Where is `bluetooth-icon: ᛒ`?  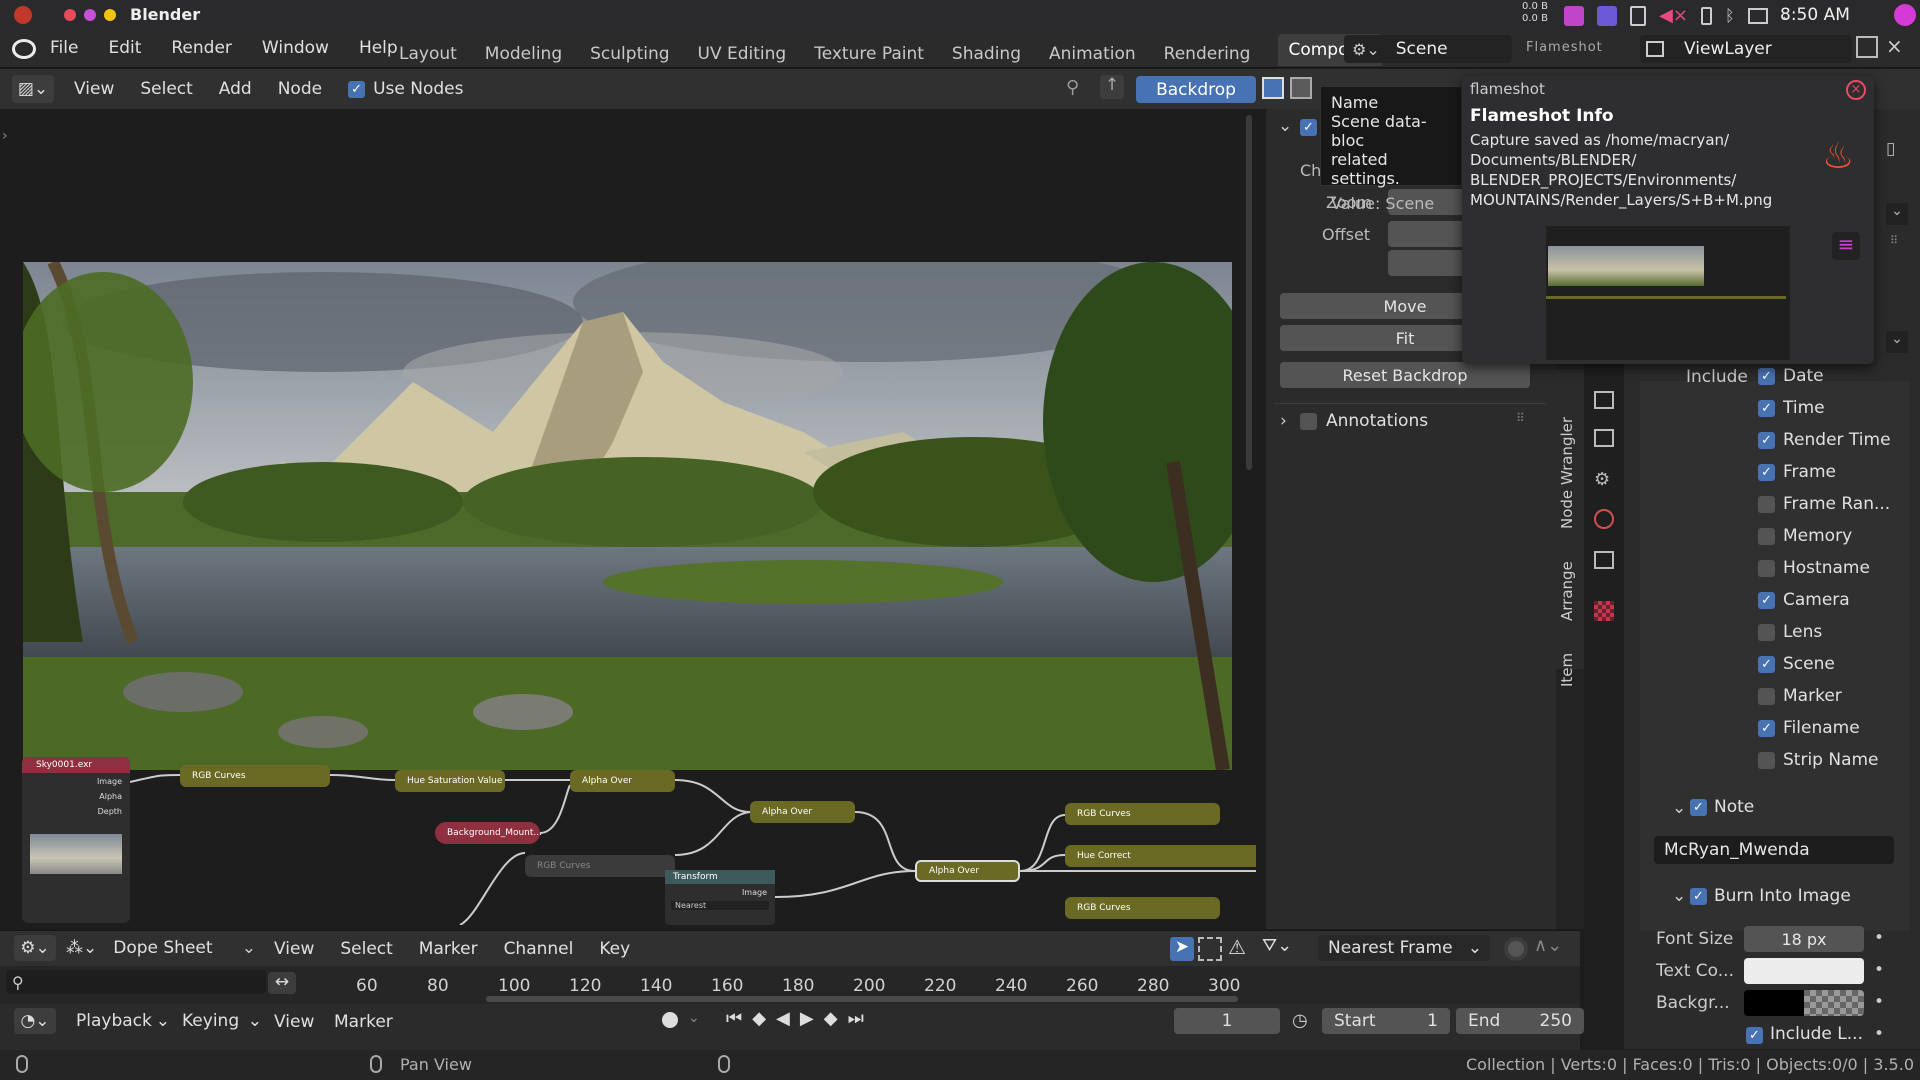
bluetooth-icon: ᛒ is located at coordinates (1730, 15).